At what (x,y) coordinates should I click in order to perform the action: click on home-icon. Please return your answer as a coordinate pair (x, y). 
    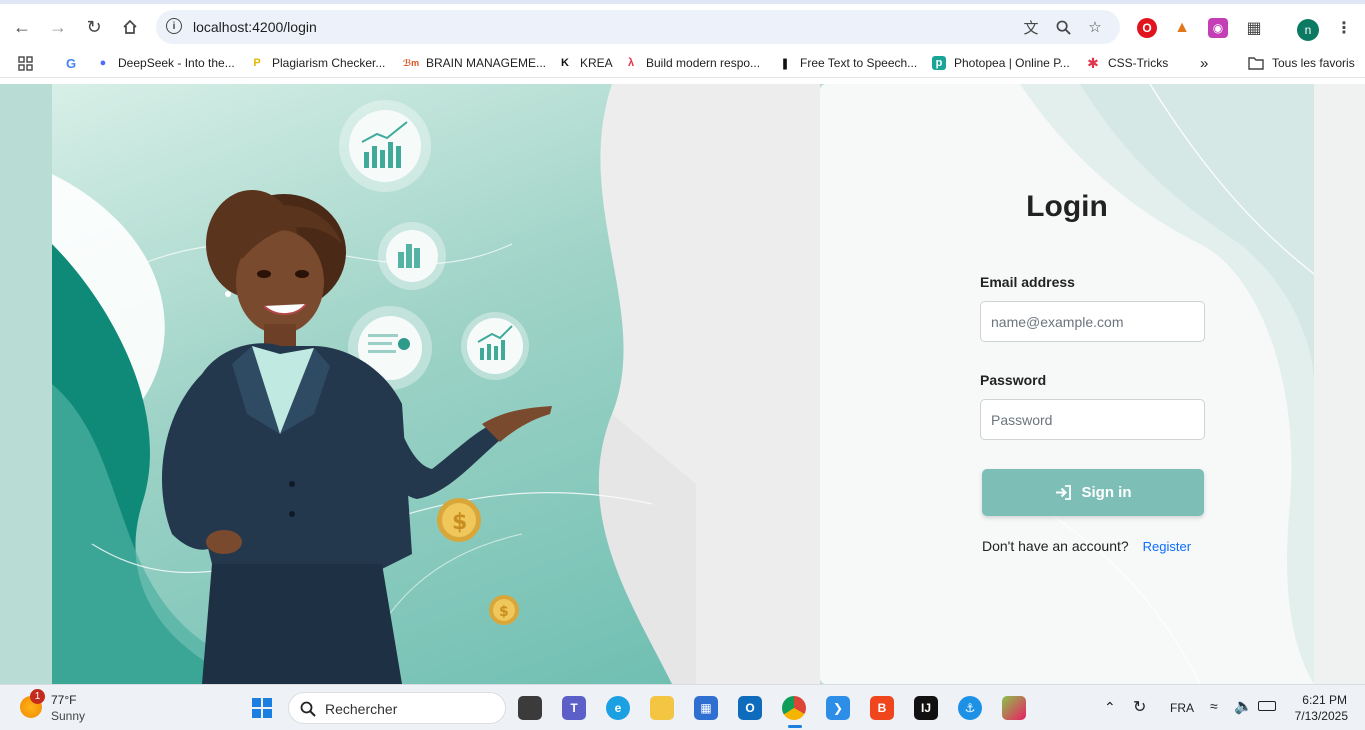
    Looking at the image, I should click on (130, 26).